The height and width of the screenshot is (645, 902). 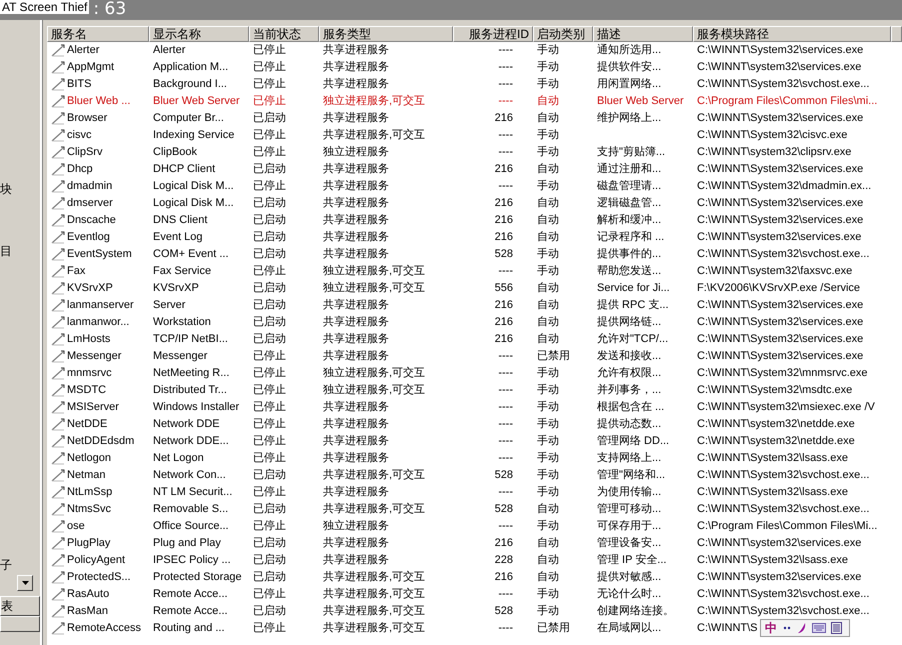 What do you see at coordinates (182, 322) in the screenshot?
I see `display-name-cell: Workstation` at bounding box center [182, 322].